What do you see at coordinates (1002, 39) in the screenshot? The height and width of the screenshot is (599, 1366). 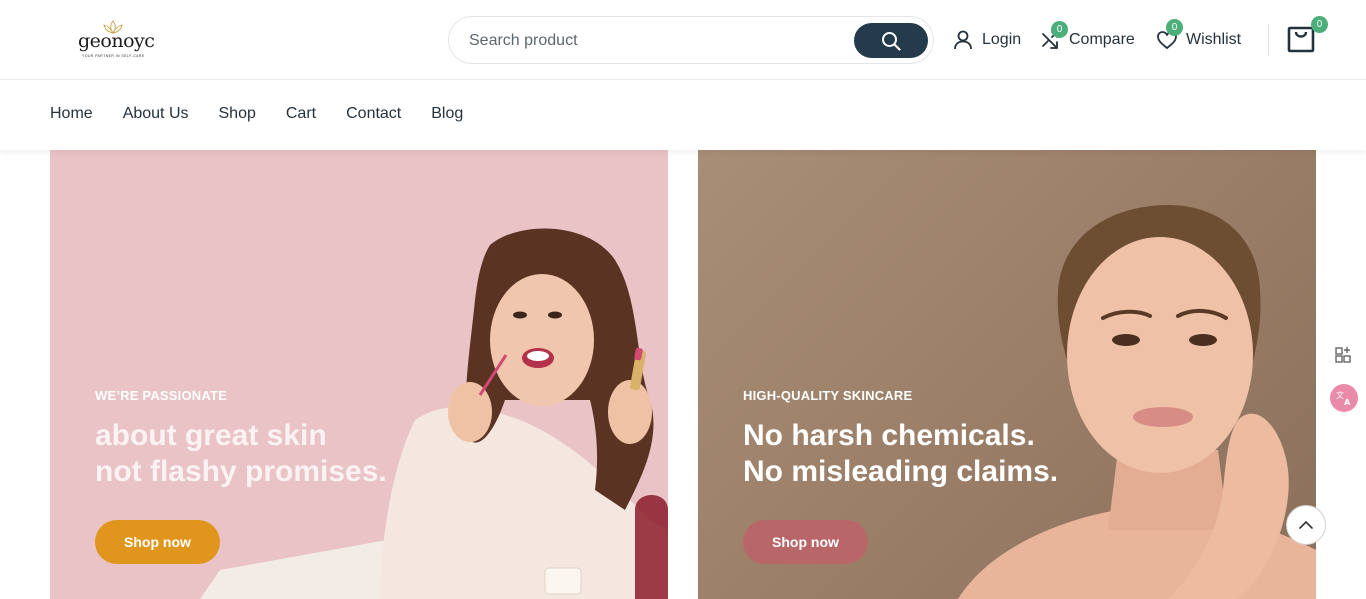 I see `login-label: Login` at bounding box center [1002, 39].